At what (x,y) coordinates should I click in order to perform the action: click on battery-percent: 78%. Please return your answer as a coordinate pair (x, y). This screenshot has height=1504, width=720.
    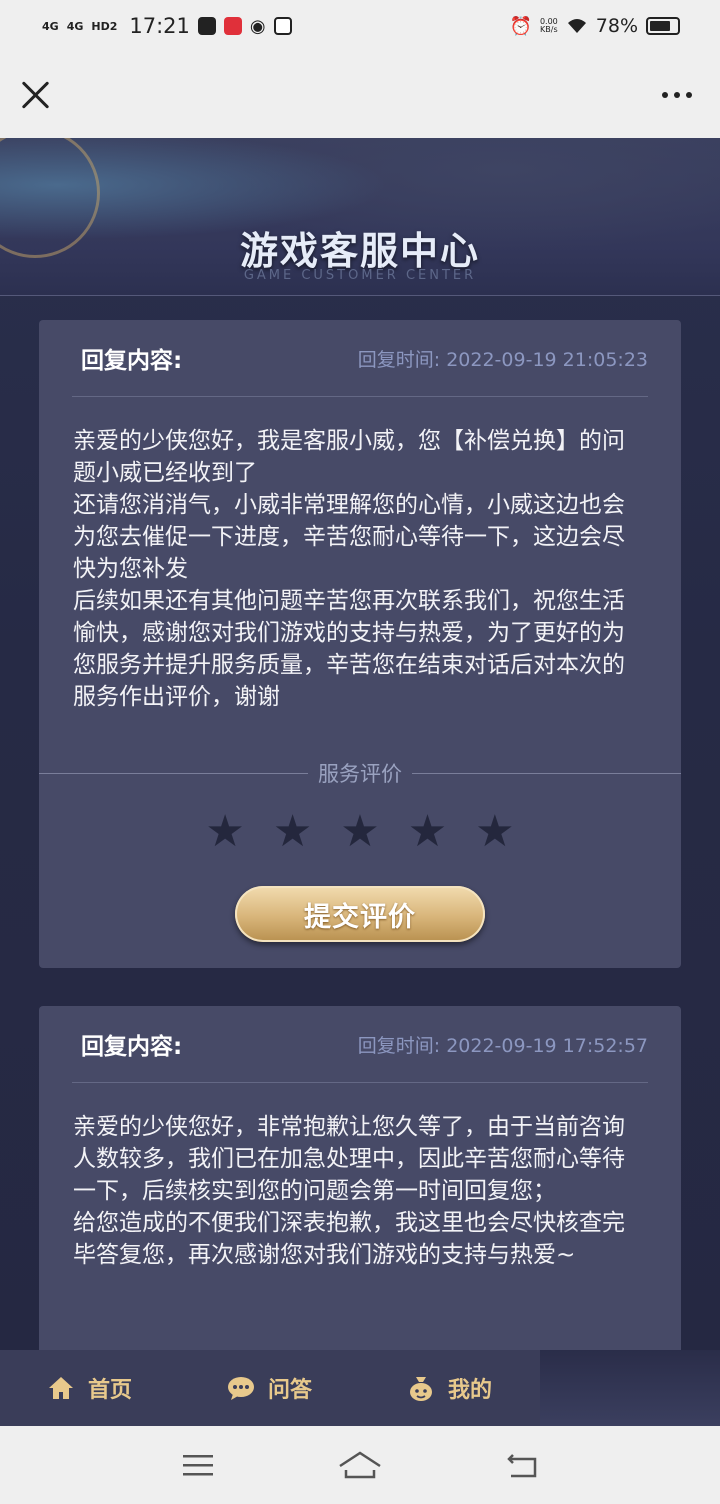
    Looking at the image, I should click on (616, 26).